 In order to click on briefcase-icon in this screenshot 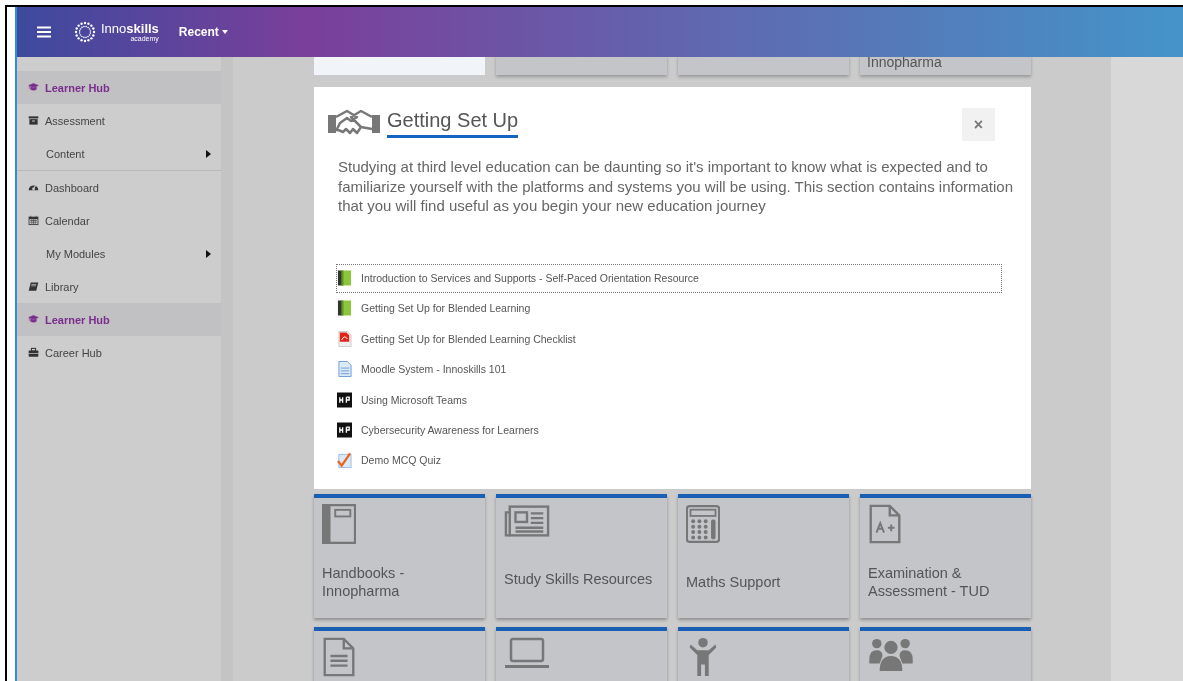, I will do `click(33, 352)`.